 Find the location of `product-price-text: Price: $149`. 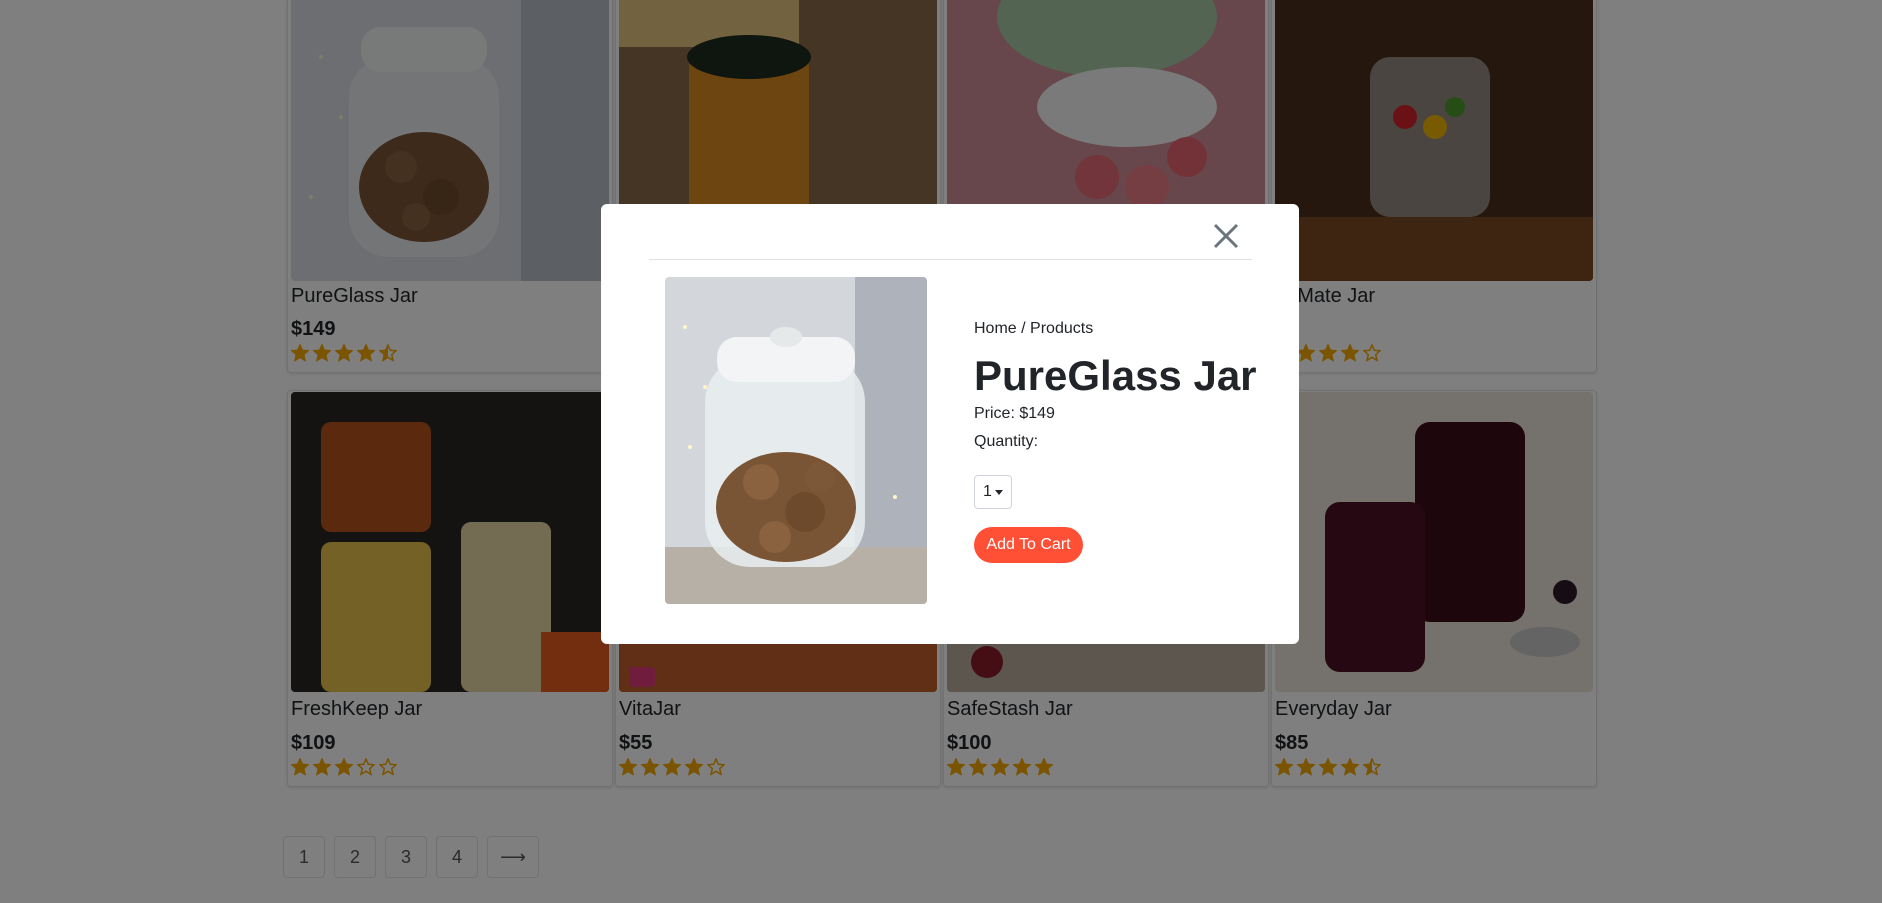

product-price-text: Price: $149 is located at coordinates (1014, 413).